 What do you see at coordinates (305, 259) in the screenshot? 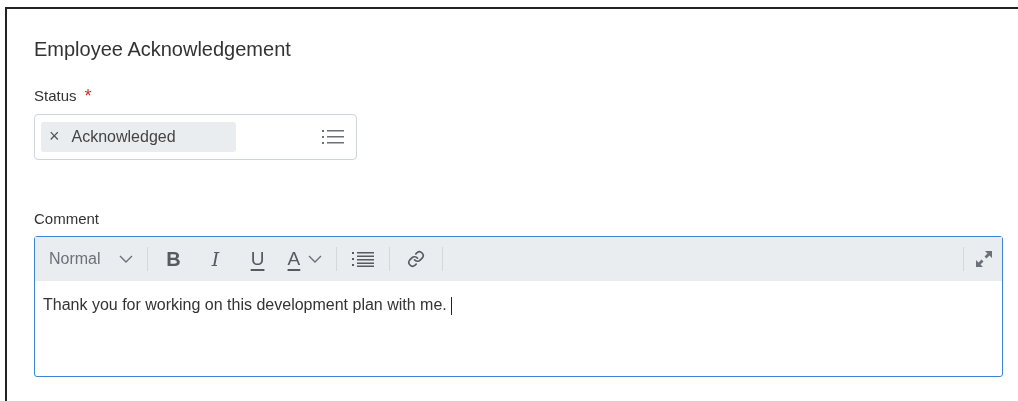
I see `text-color-button: A` at bounding box center [305, 259].